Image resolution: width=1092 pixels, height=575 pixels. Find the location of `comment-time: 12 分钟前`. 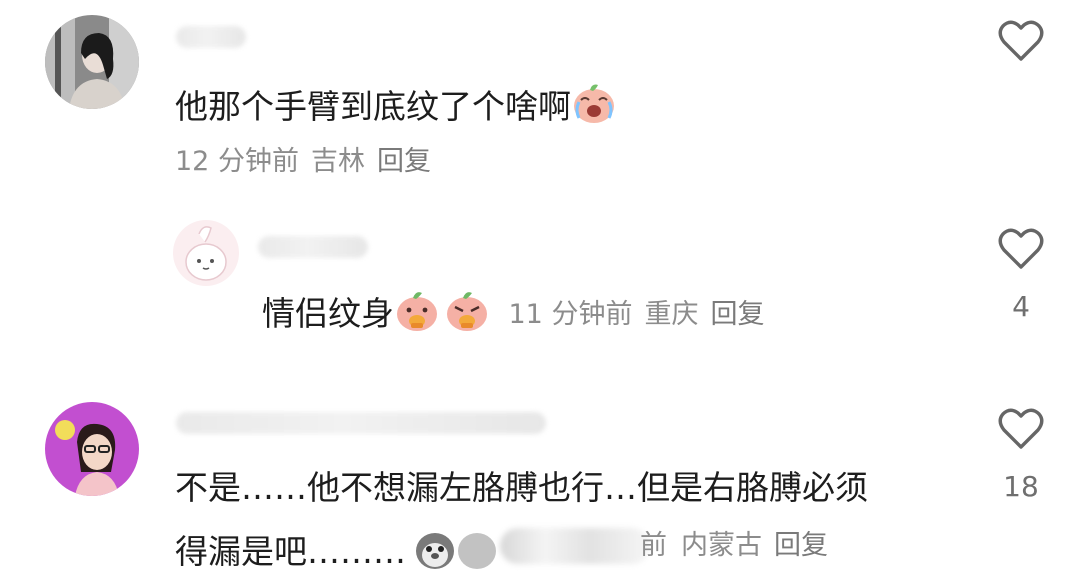

comment-time: 12 分钟前 is located at coordinates (237, 161).